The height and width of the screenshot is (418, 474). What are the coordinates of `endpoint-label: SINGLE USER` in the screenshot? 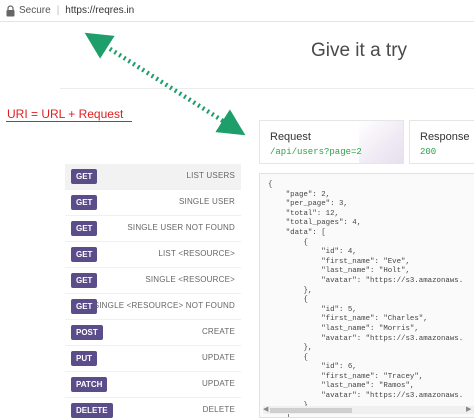 It's located at (207, 201).